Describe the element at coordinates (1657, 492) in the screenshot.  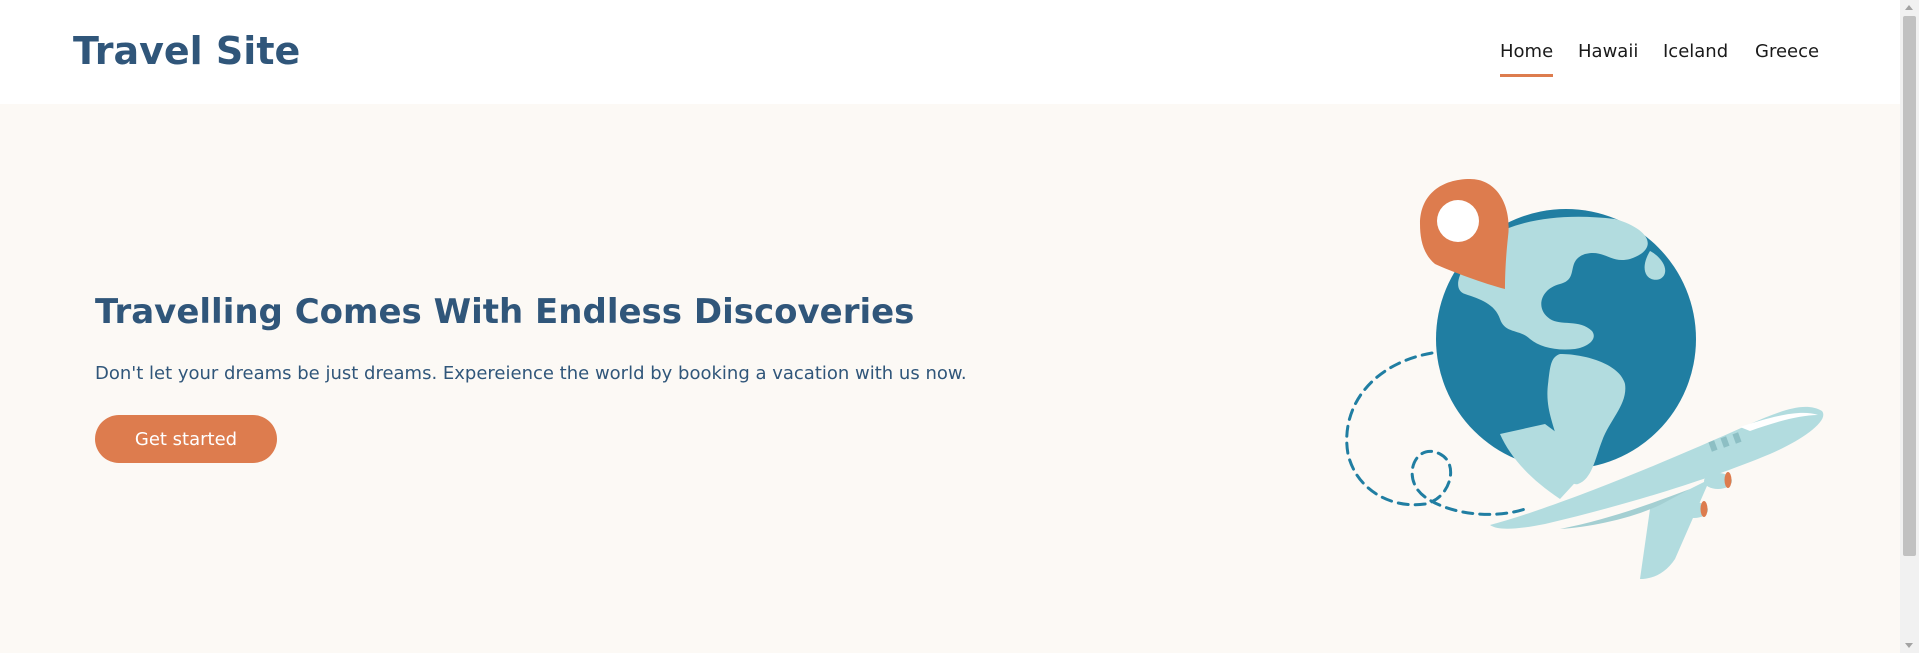
I see `airplane-icon` at that location.